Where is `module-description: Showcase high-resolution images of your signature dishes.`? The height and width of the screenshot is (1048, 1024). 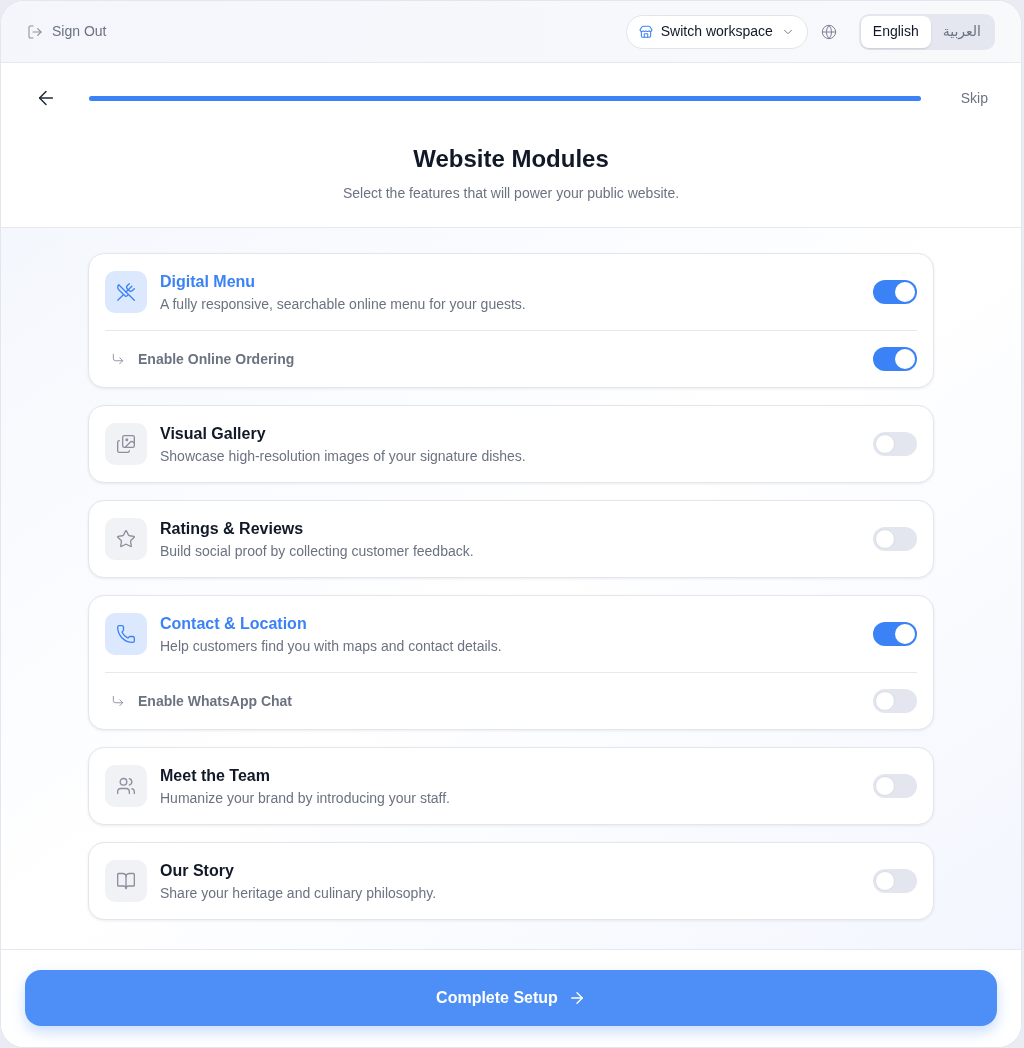 module-description: Showcase high-resolution images of your signature dishes. is located at coordinates (343, 456).